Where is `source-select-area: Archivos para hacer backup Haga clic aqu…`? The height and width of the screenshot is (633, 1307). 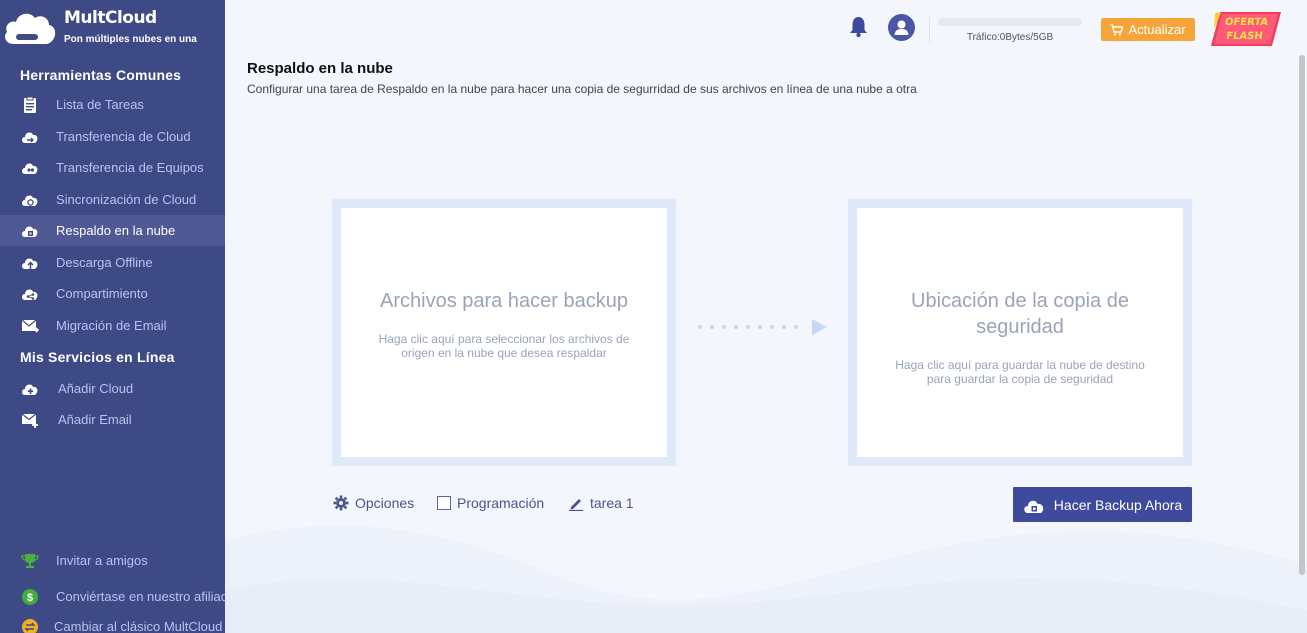
source-select-area: Archivos para hacer backup Haga clic aqu… is located at coordinates (504, 332).